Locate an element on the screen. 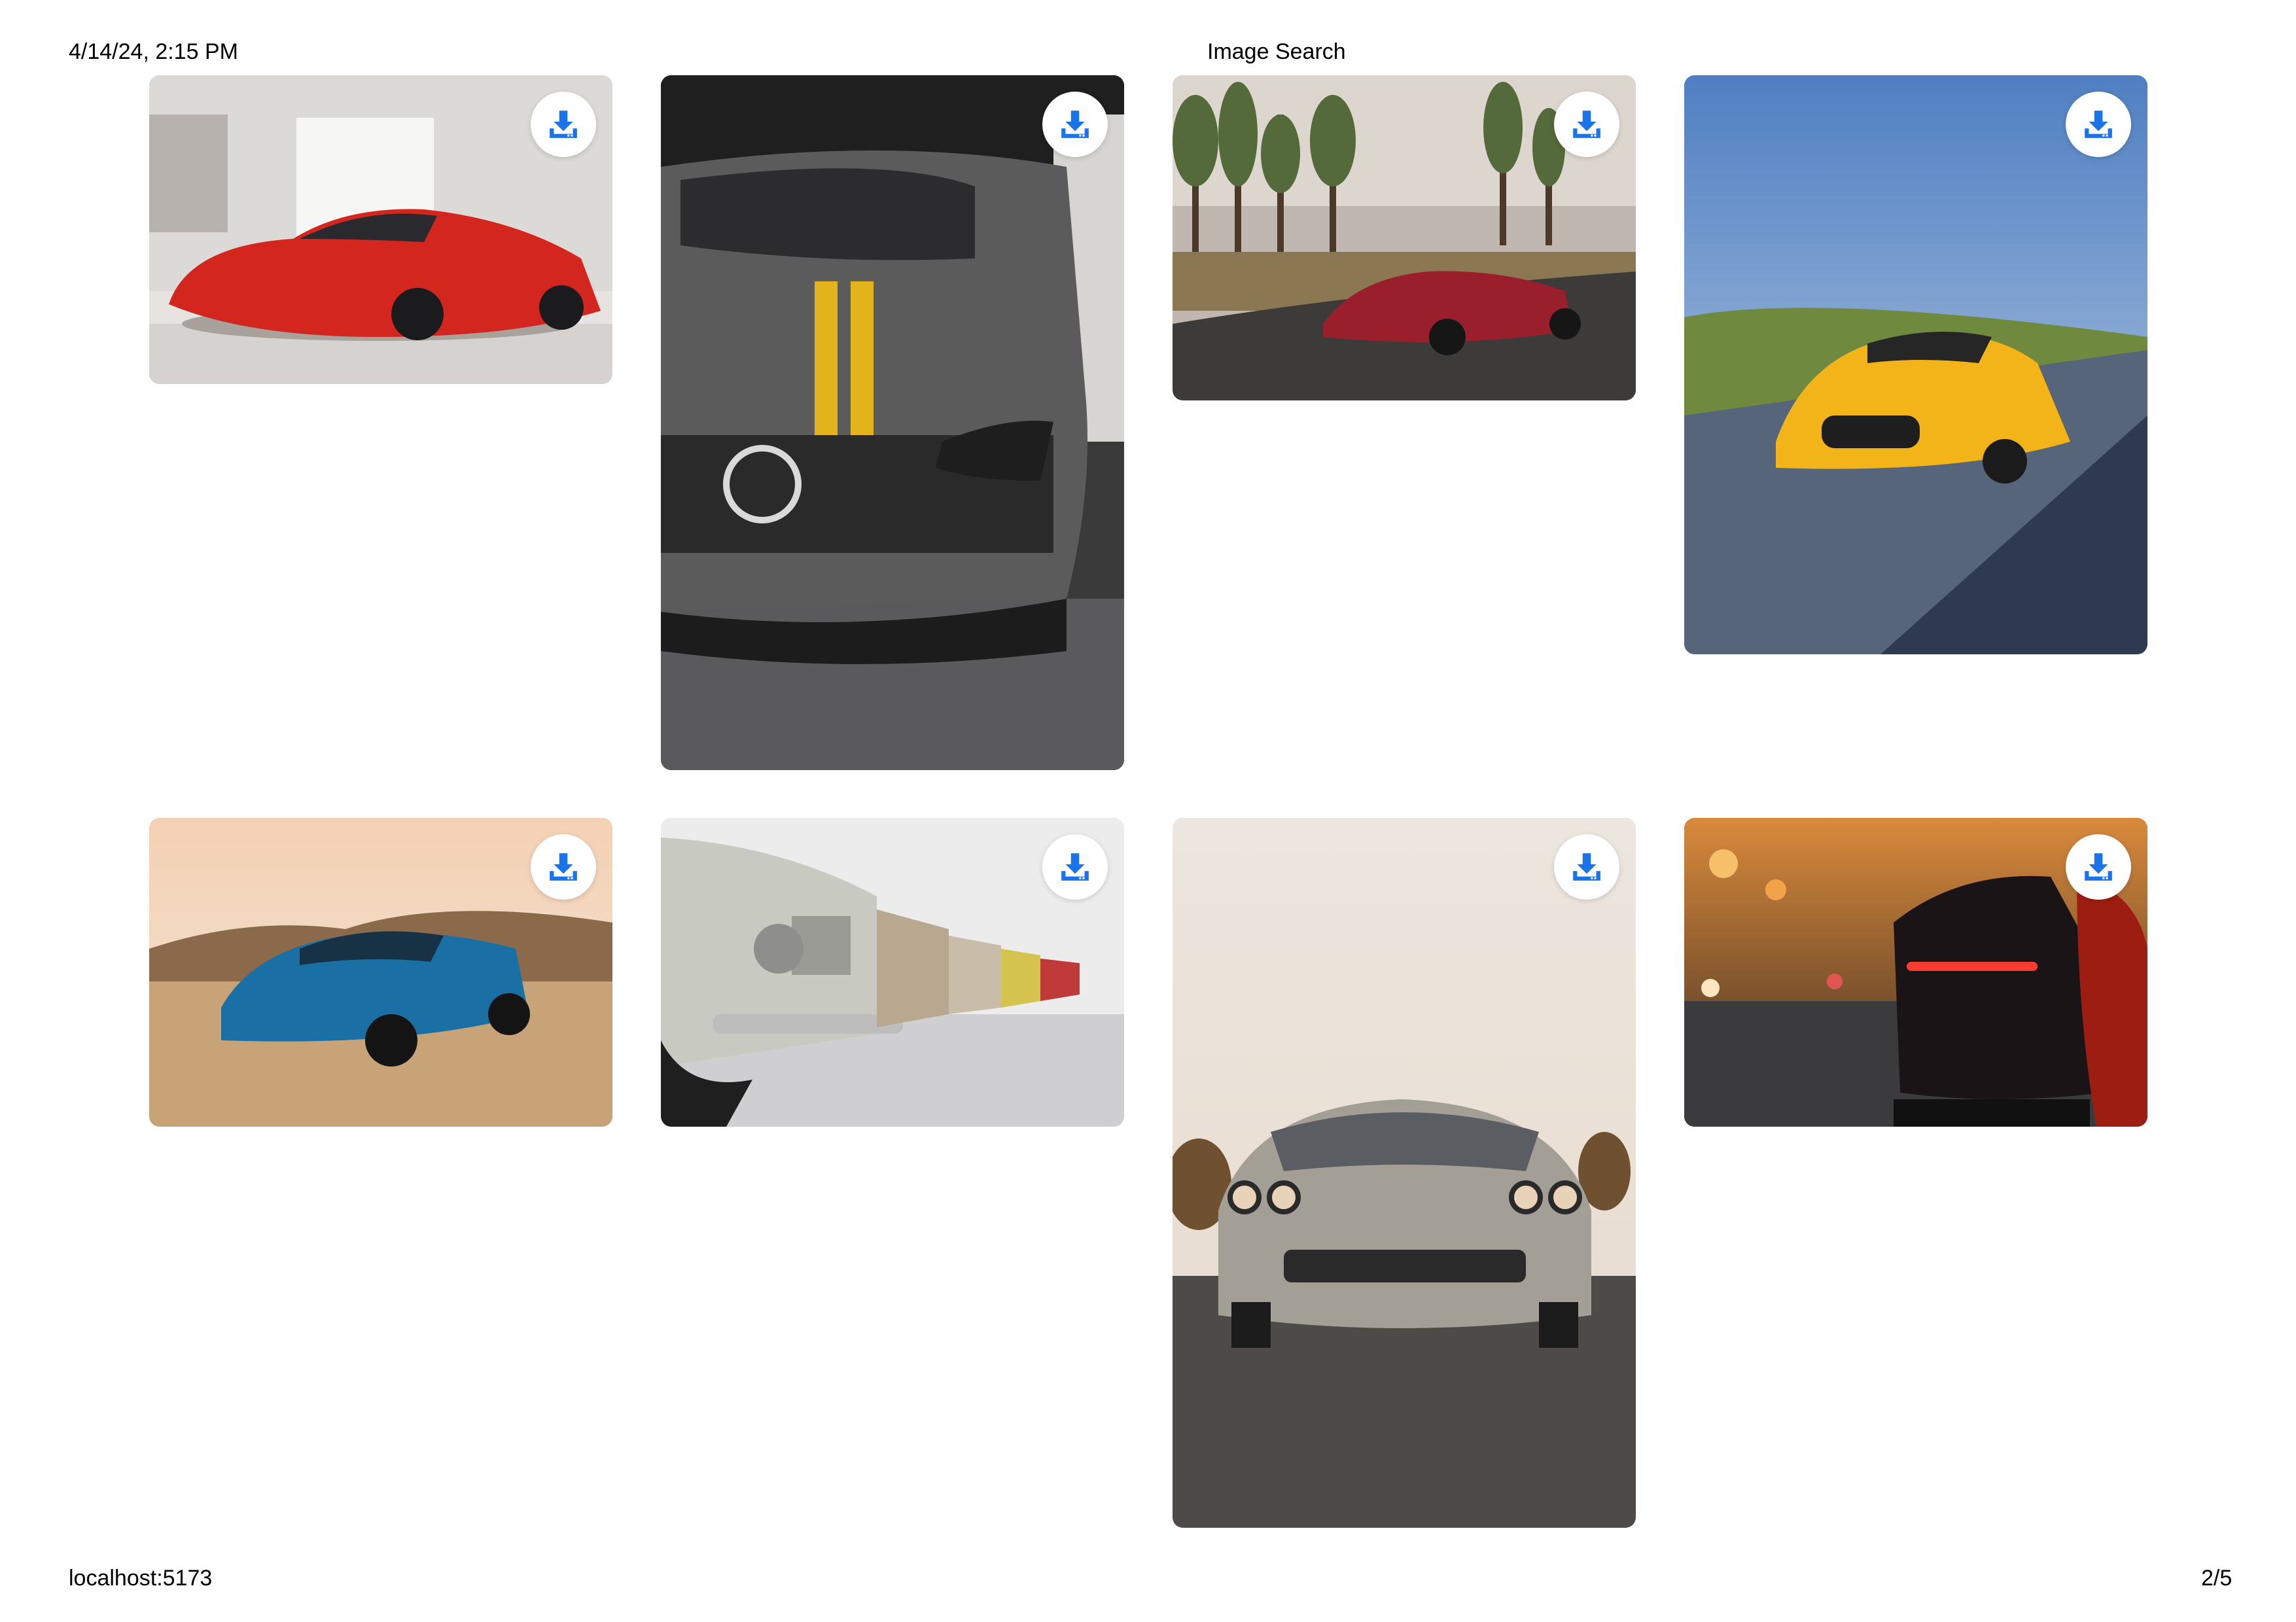  page-title: Image Search is located at coordinates (1276, 51).